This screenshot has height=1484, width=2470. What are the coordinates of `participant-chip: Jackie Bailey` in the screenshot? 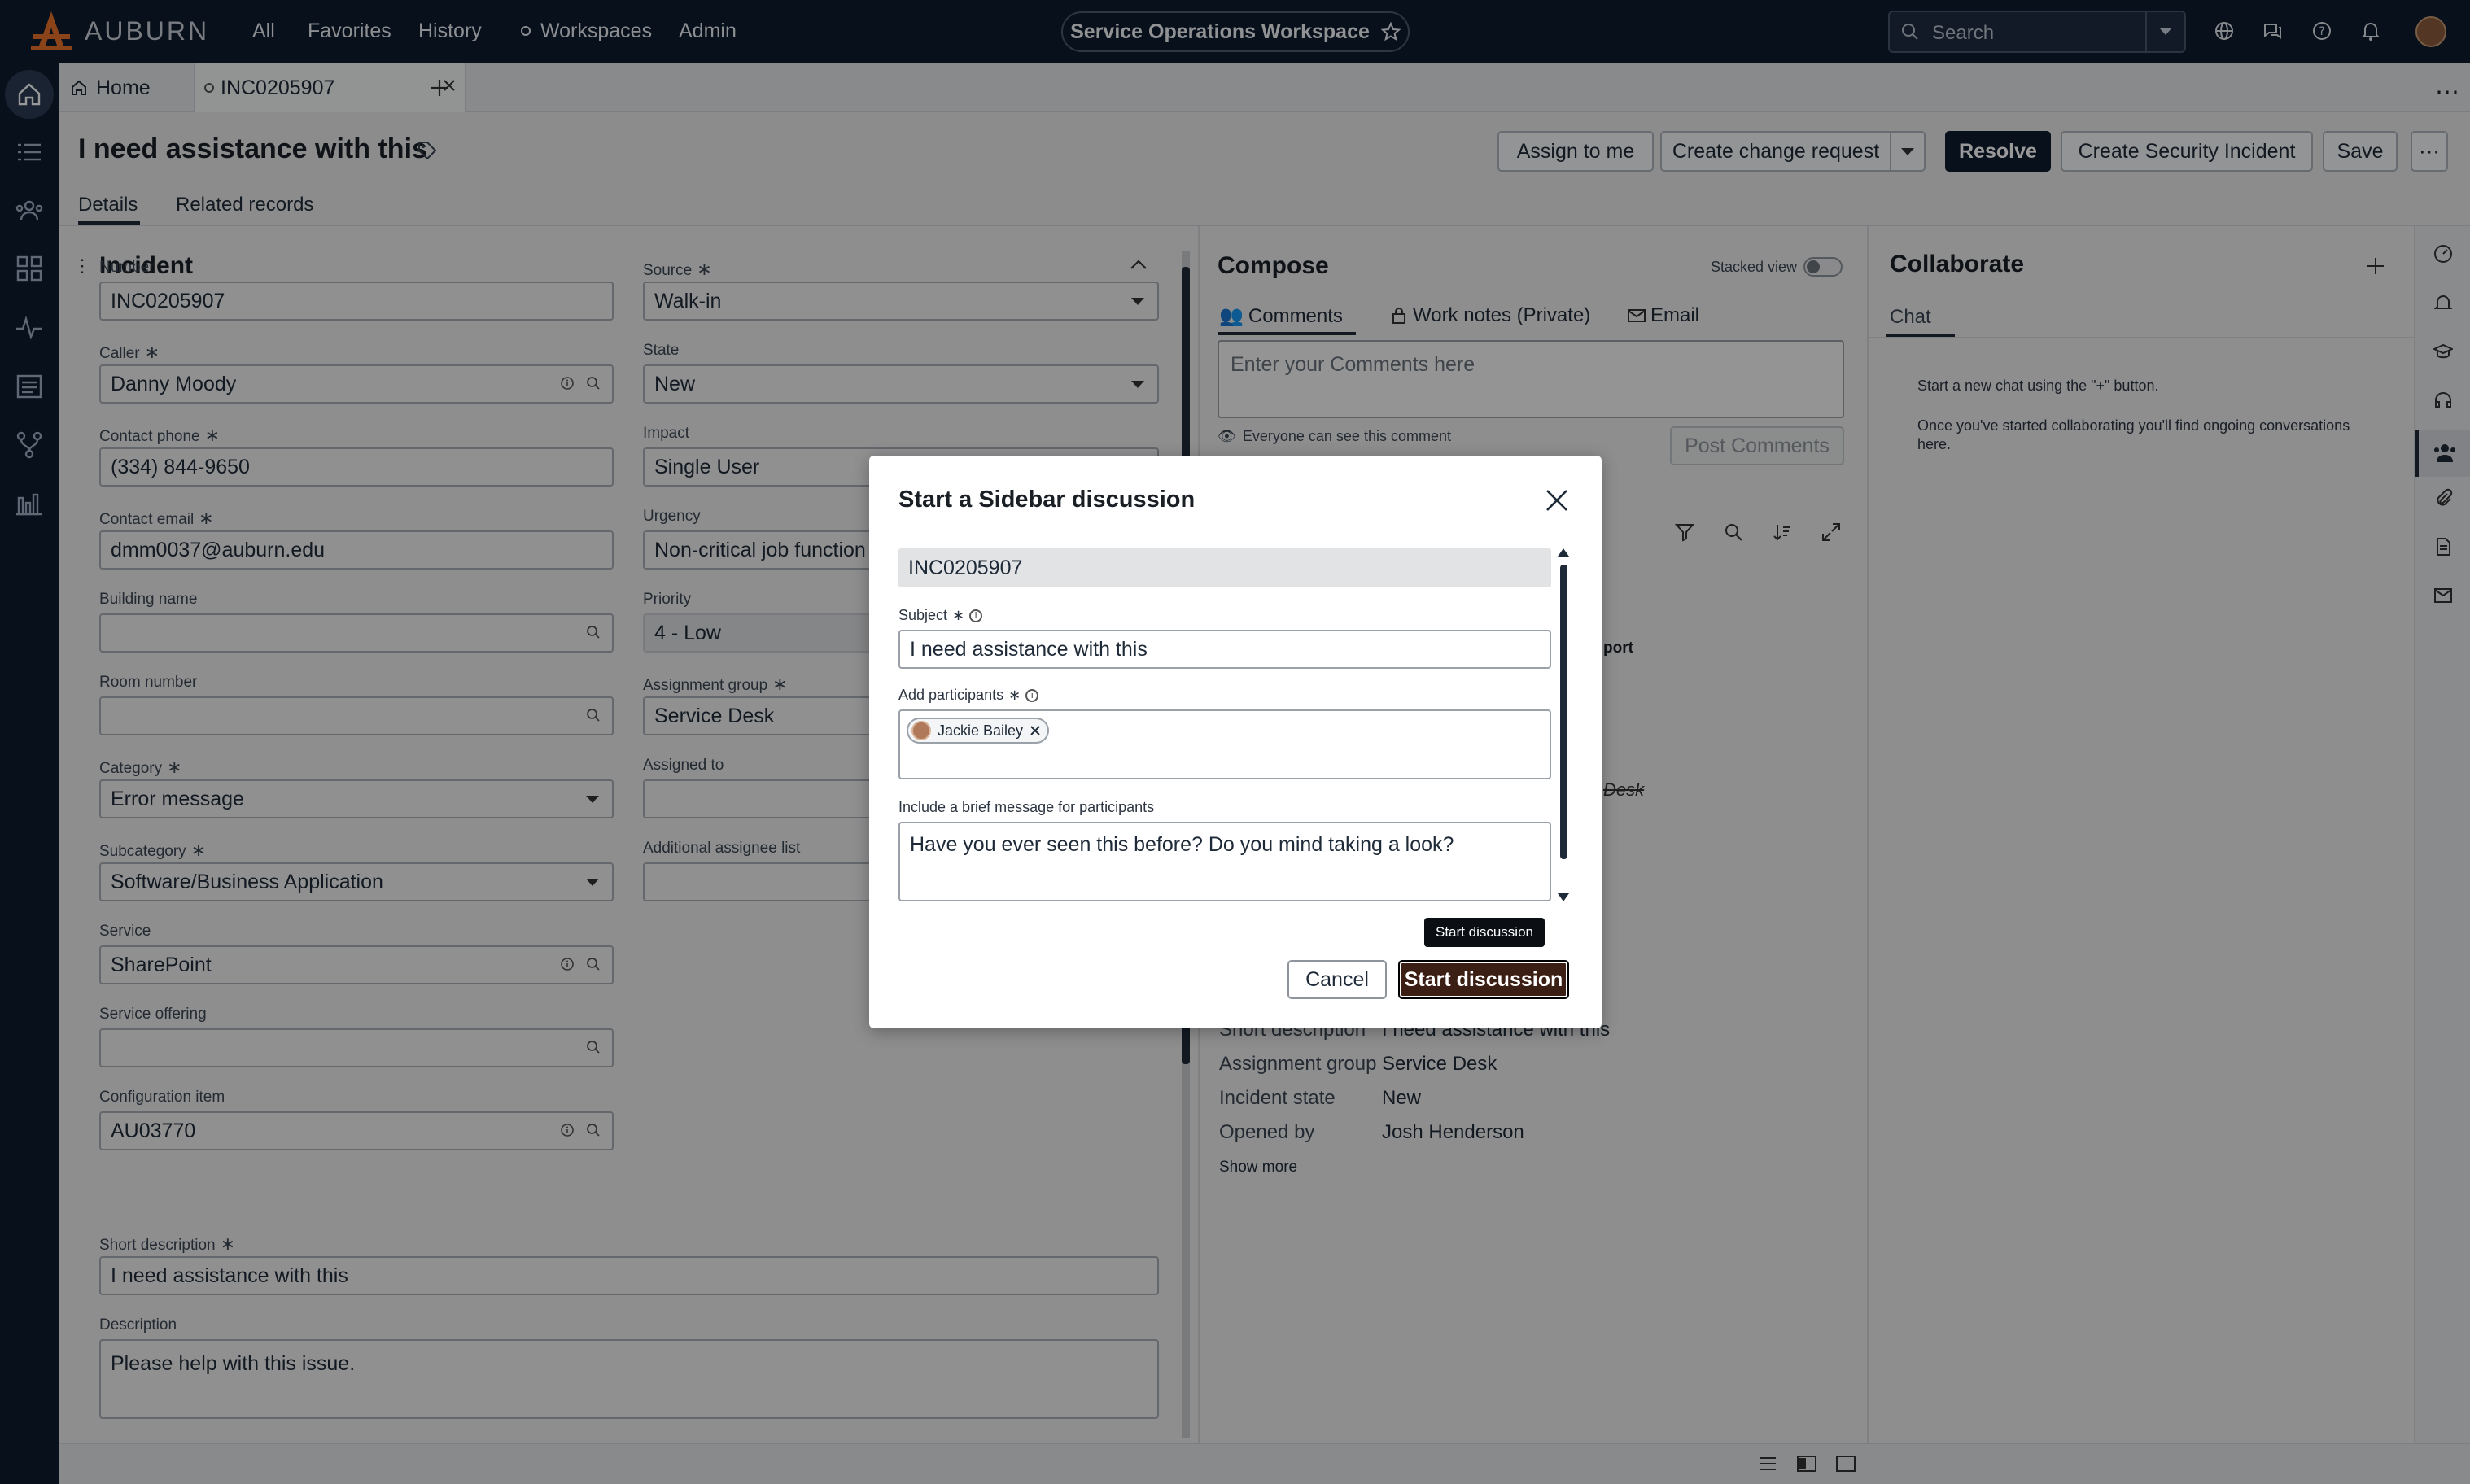 It's located at (978, 731).